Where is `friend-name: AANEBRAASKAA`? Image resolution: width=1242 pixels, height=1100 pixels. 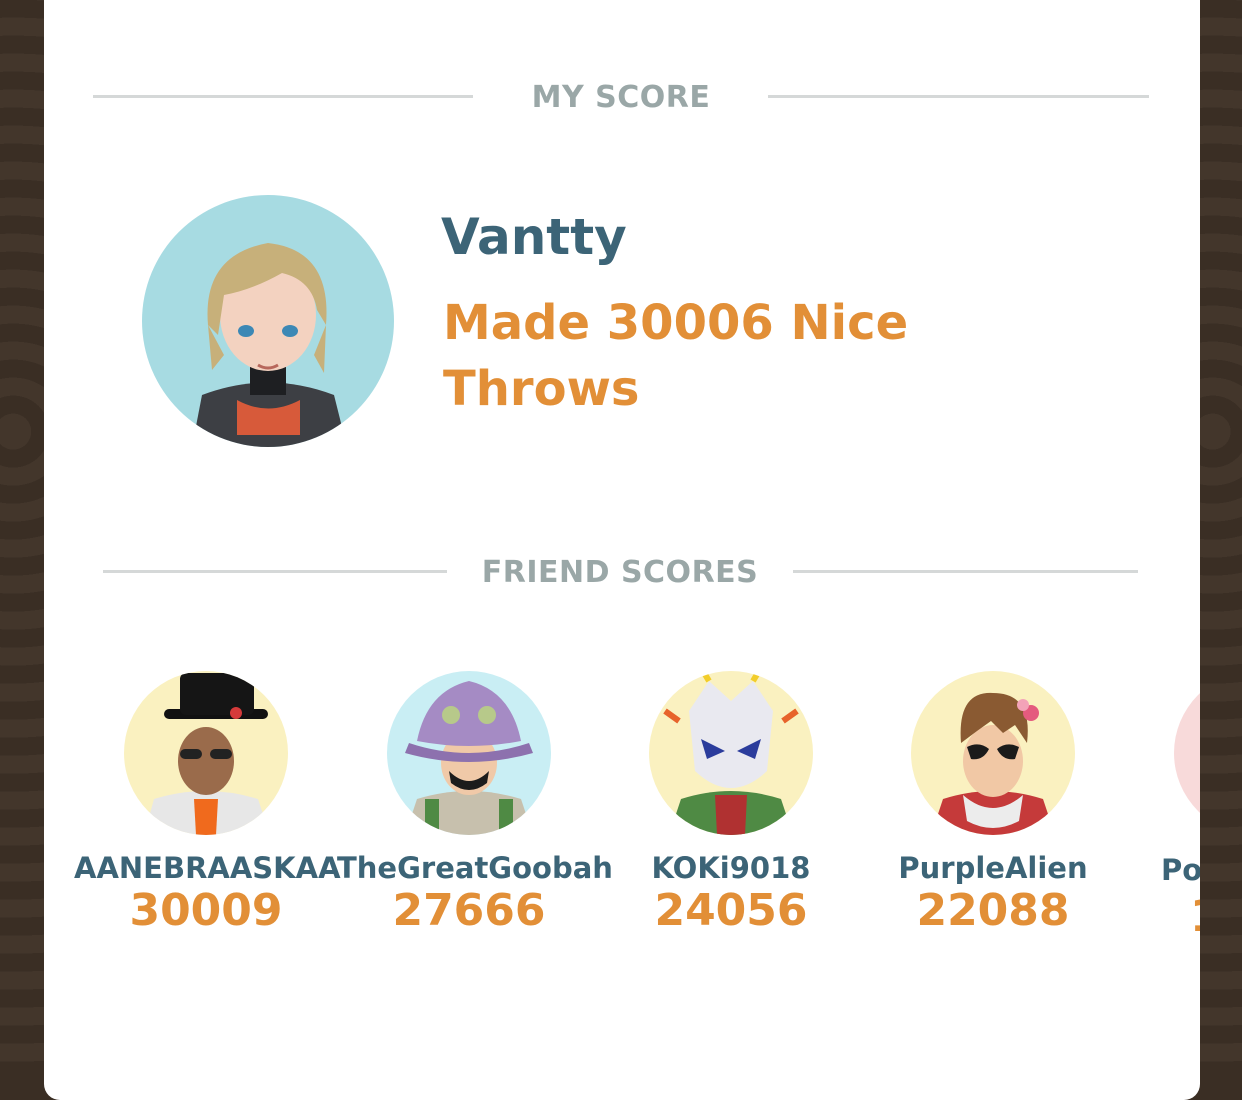
friend-name: AANEBRAASKAA is located at coordinates (207, 868).